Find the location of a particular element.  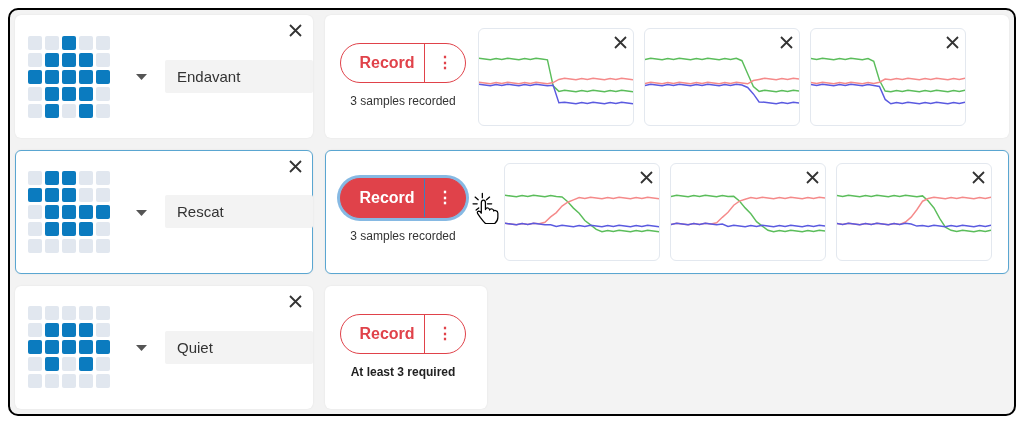

gesture-name-field: Endavant is located at coordinates (239, 77).